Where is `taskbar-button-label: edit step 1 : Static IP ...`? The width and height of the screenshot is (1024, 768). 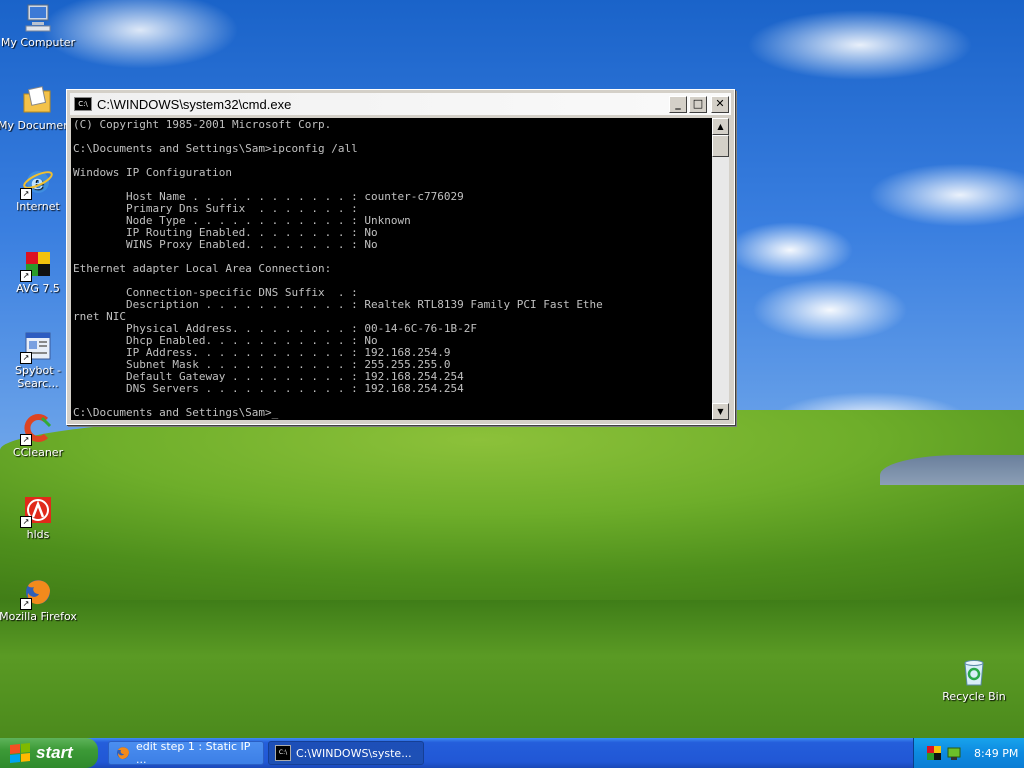
taskbar-button-label: edit step 1 : Static IP ... is located at coordinates (193, 753).